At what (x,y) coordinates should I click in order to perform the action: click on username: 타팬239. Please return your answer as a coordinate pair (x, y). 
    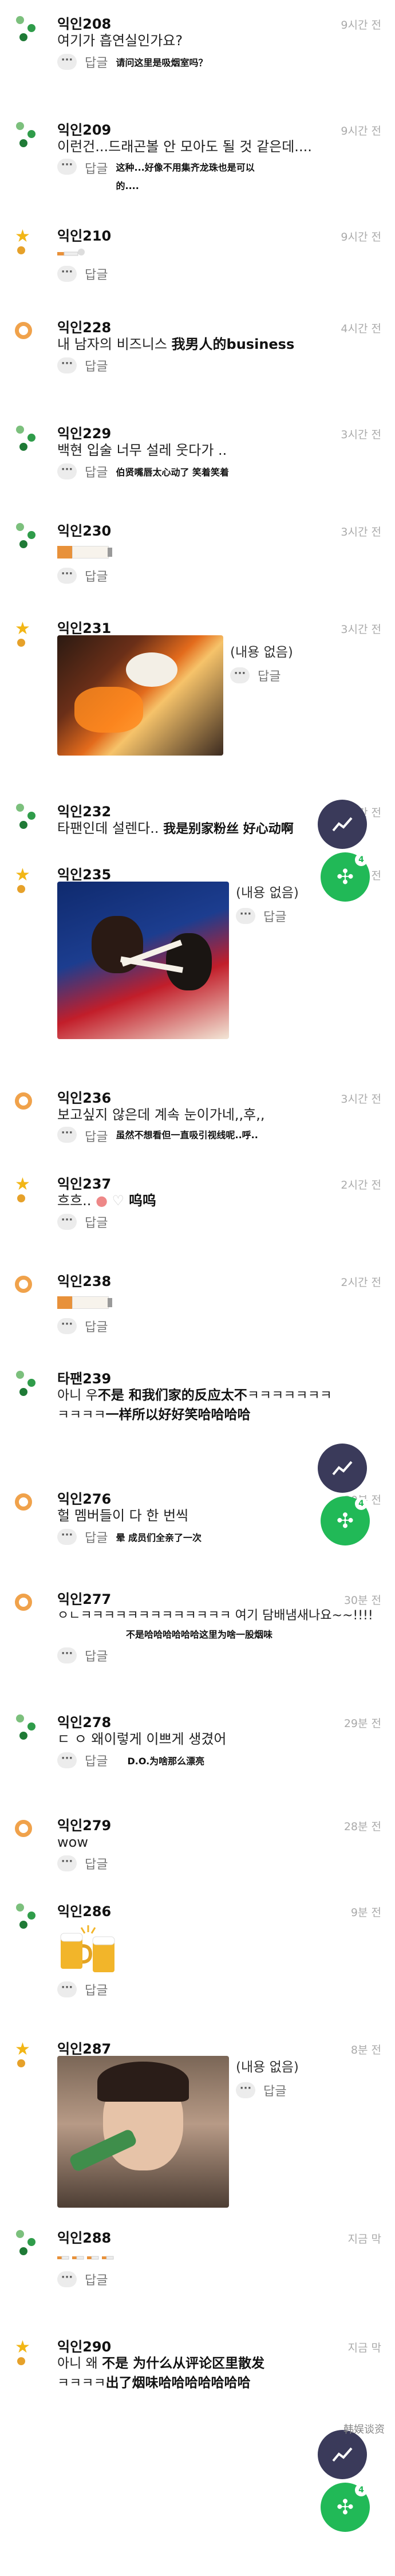
    Looking at the image, I should click on (84, 1377).